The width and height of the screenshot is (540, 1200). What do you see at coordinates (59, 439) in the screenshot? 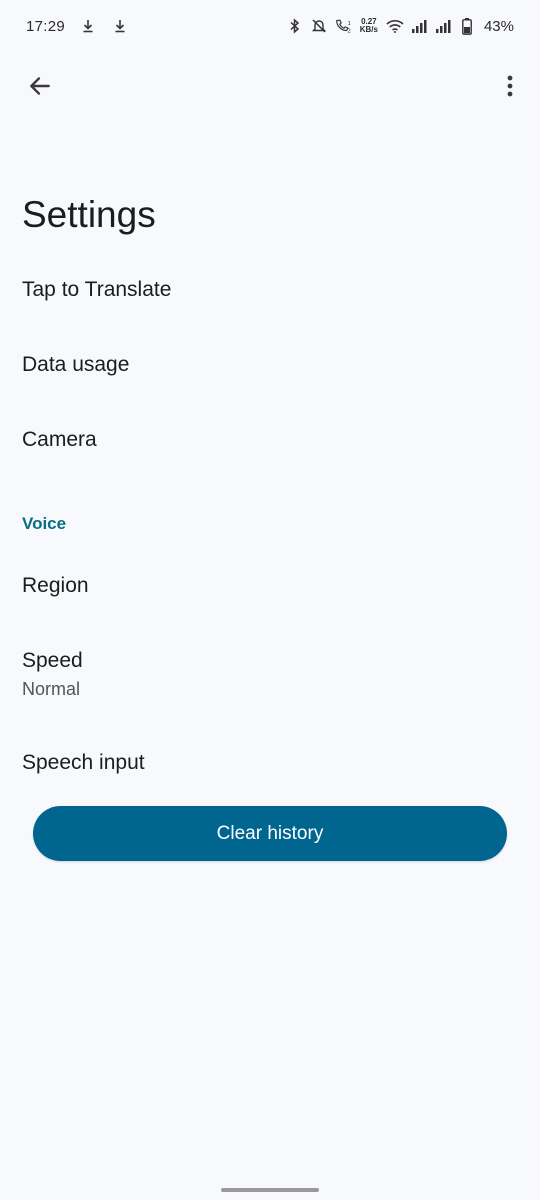
I see `item-title: Camera` at bounding box center [59, 439].